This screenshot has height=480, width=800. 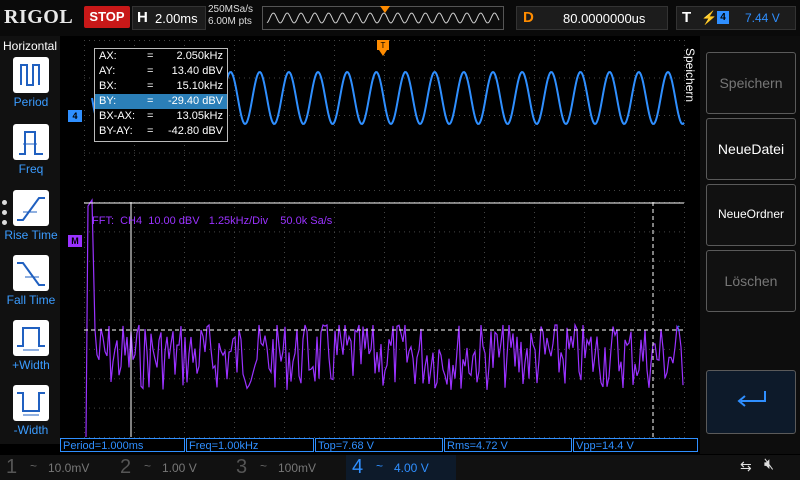 I want to click on cursor-row-selected: BY: = -29.40 dBV, so click(x=161, y=101).